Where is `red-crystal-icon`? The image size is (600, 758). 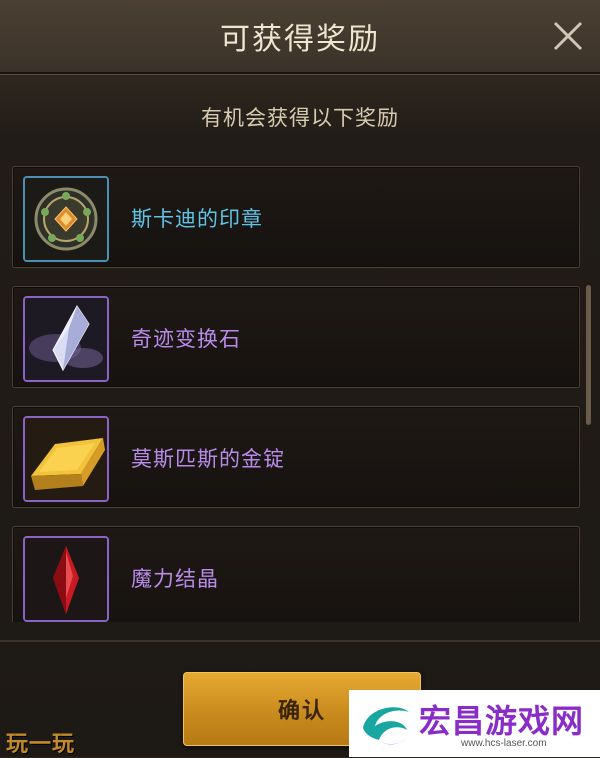 red-crystal-icon is located at coordinates (66, 579).